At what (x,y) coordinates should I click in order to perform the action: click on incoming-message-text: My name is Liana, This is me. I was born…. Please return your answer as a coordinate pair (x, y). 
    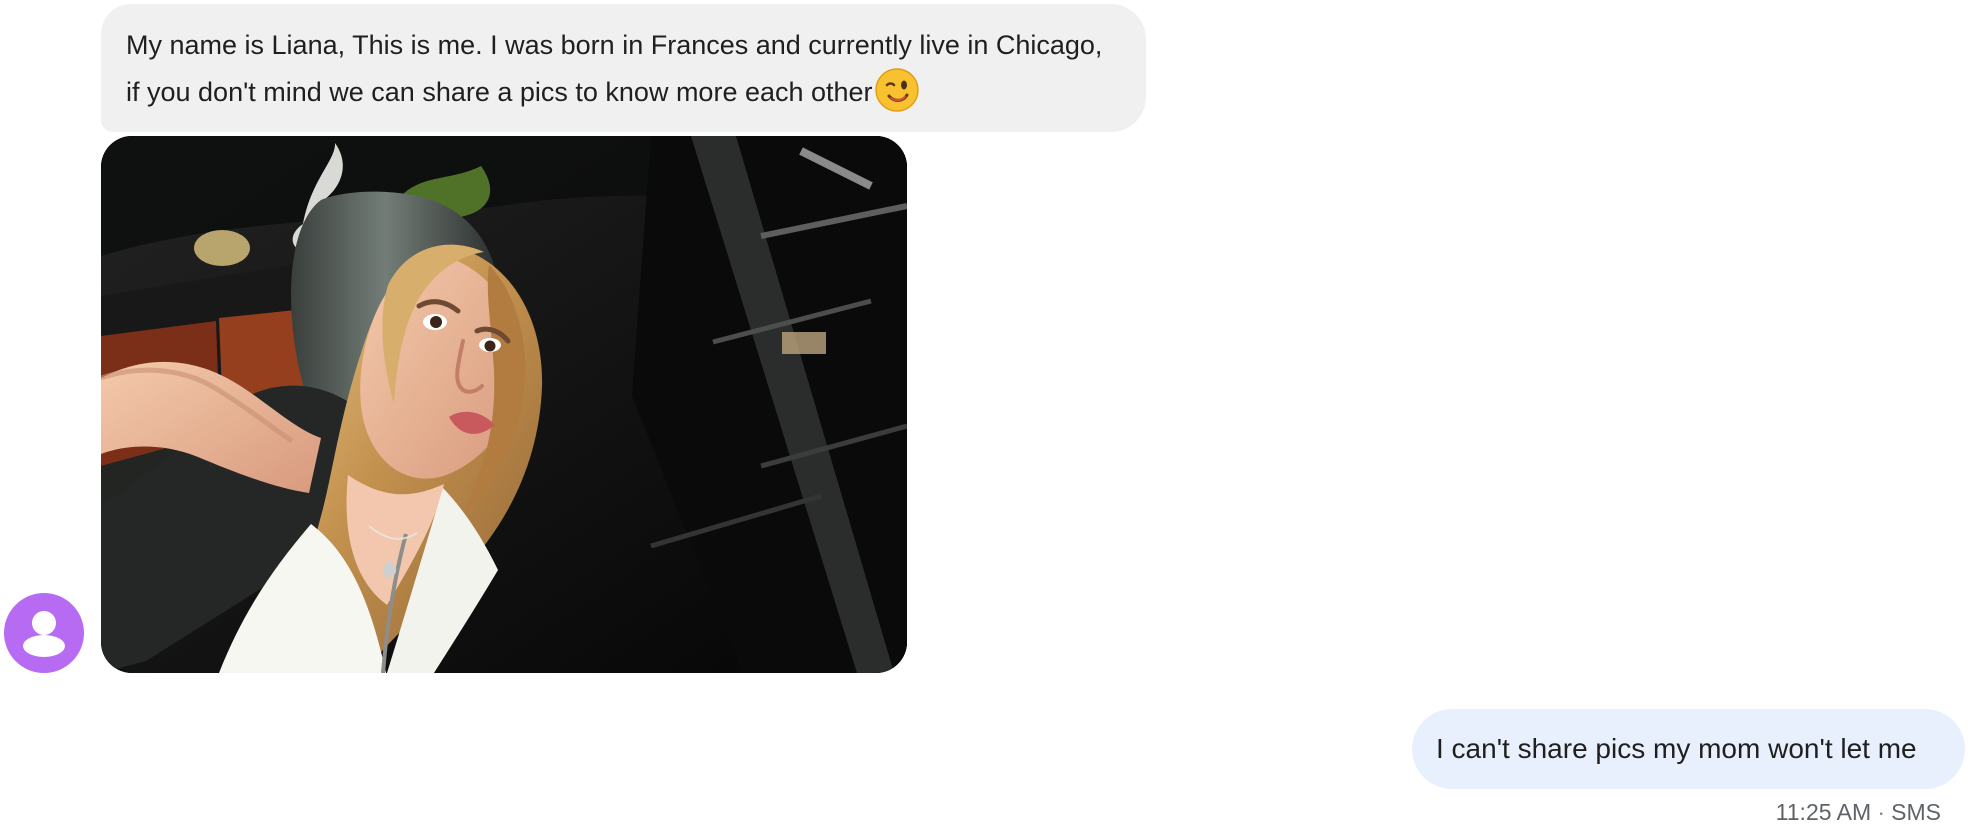
    Looking at the image, I should click on (614, 68).